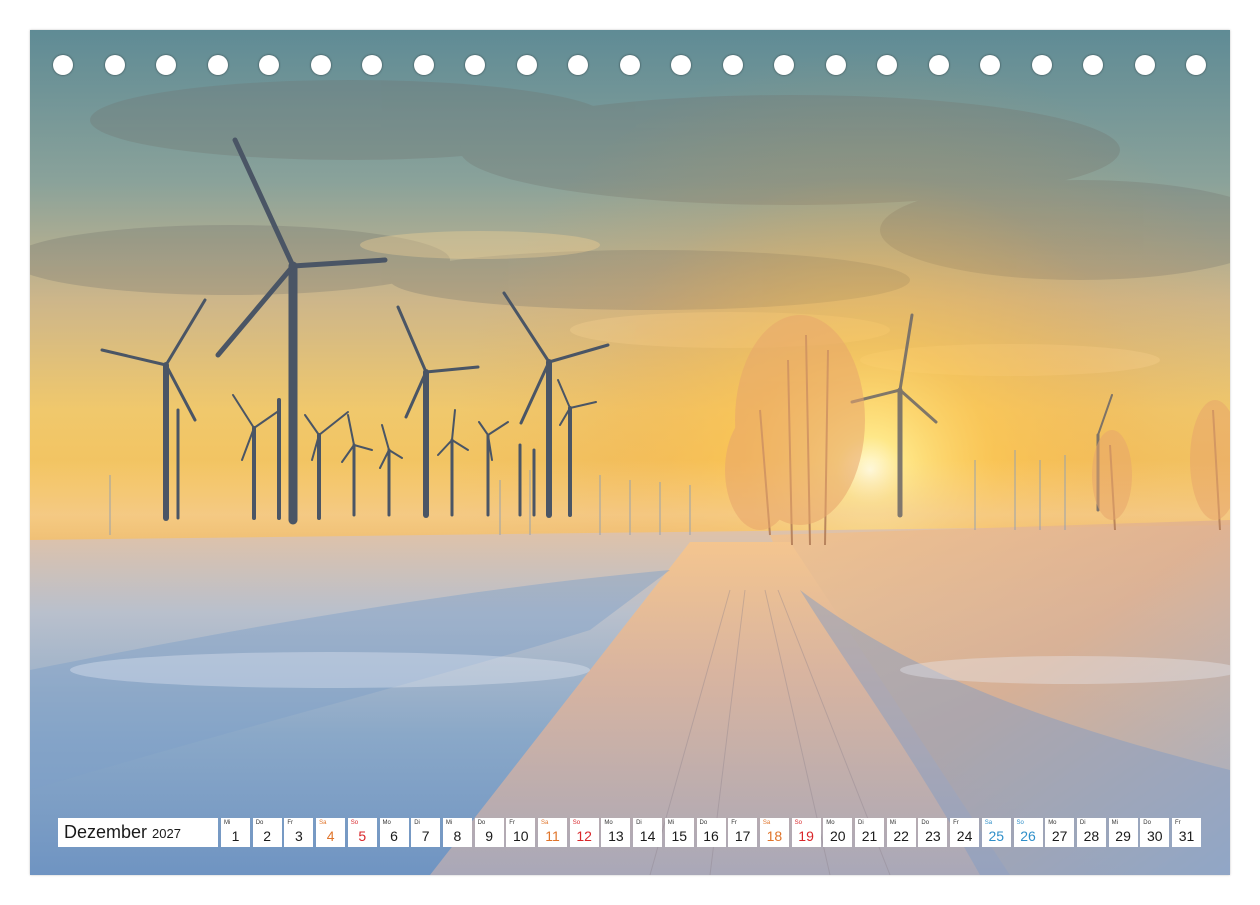  I want to click on day-number: 15, so click(679, 836).